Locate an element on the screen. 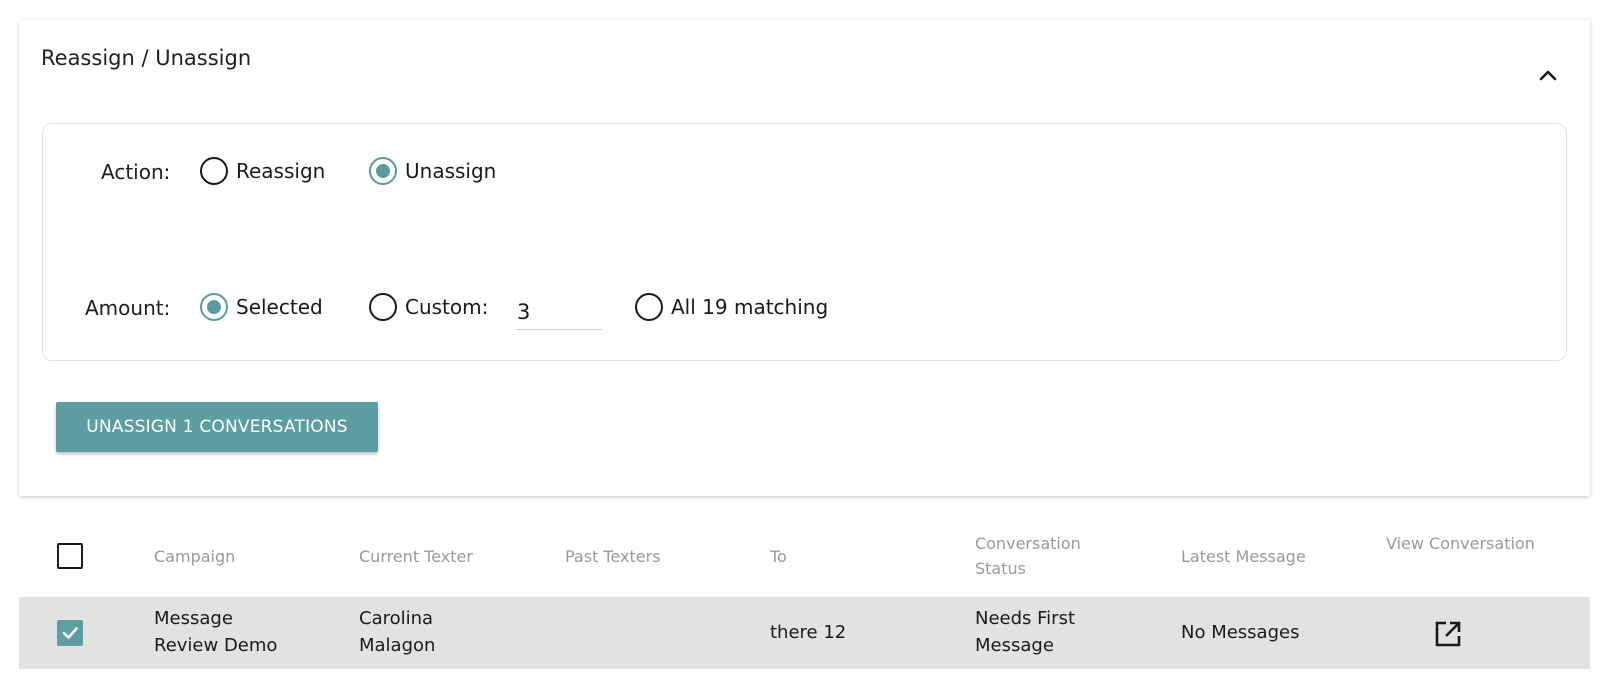 The width and height of the screenshot is (1600, 687). cell-status: Needs First Message is located at coordinates (1025, 632).